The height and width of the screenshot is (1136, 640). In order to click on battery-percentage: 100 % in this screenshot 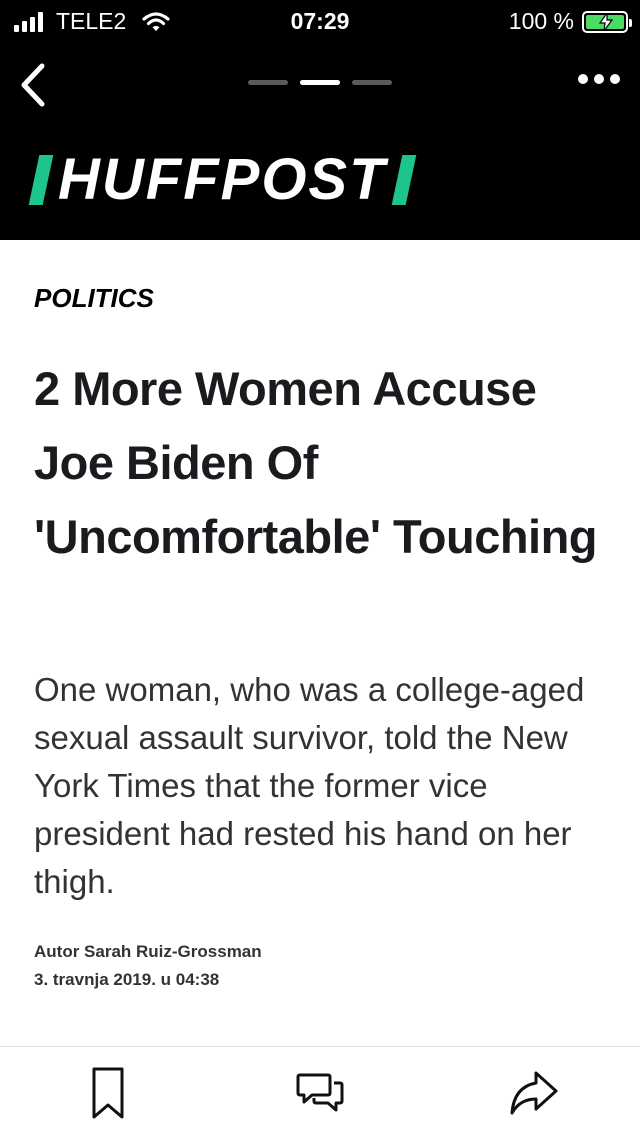, I will do `click(541, 21)`.